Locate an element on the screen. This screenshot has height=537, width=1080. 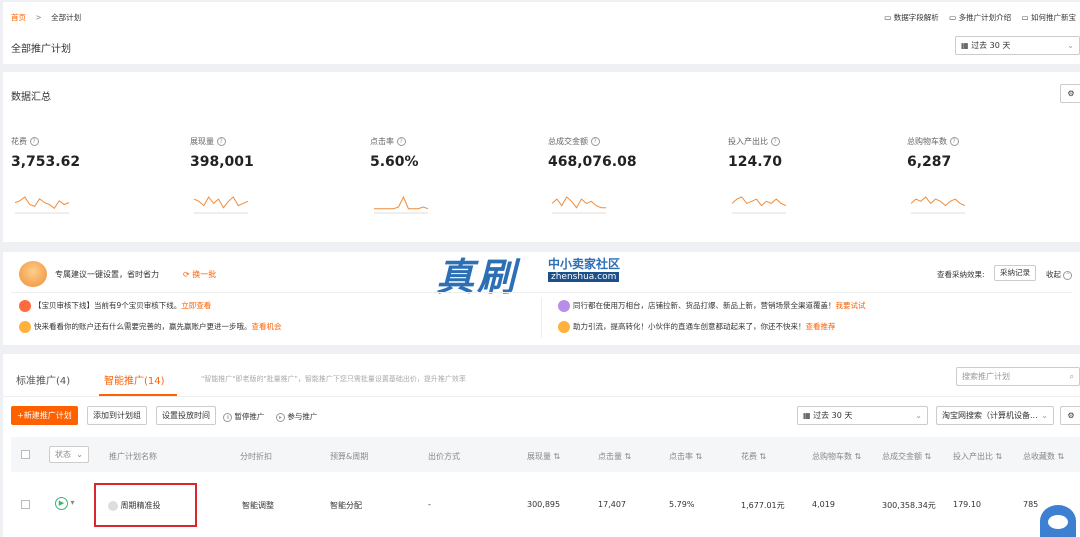
tab-smart: 智能推广(14) is located at coordinates (134, 379).